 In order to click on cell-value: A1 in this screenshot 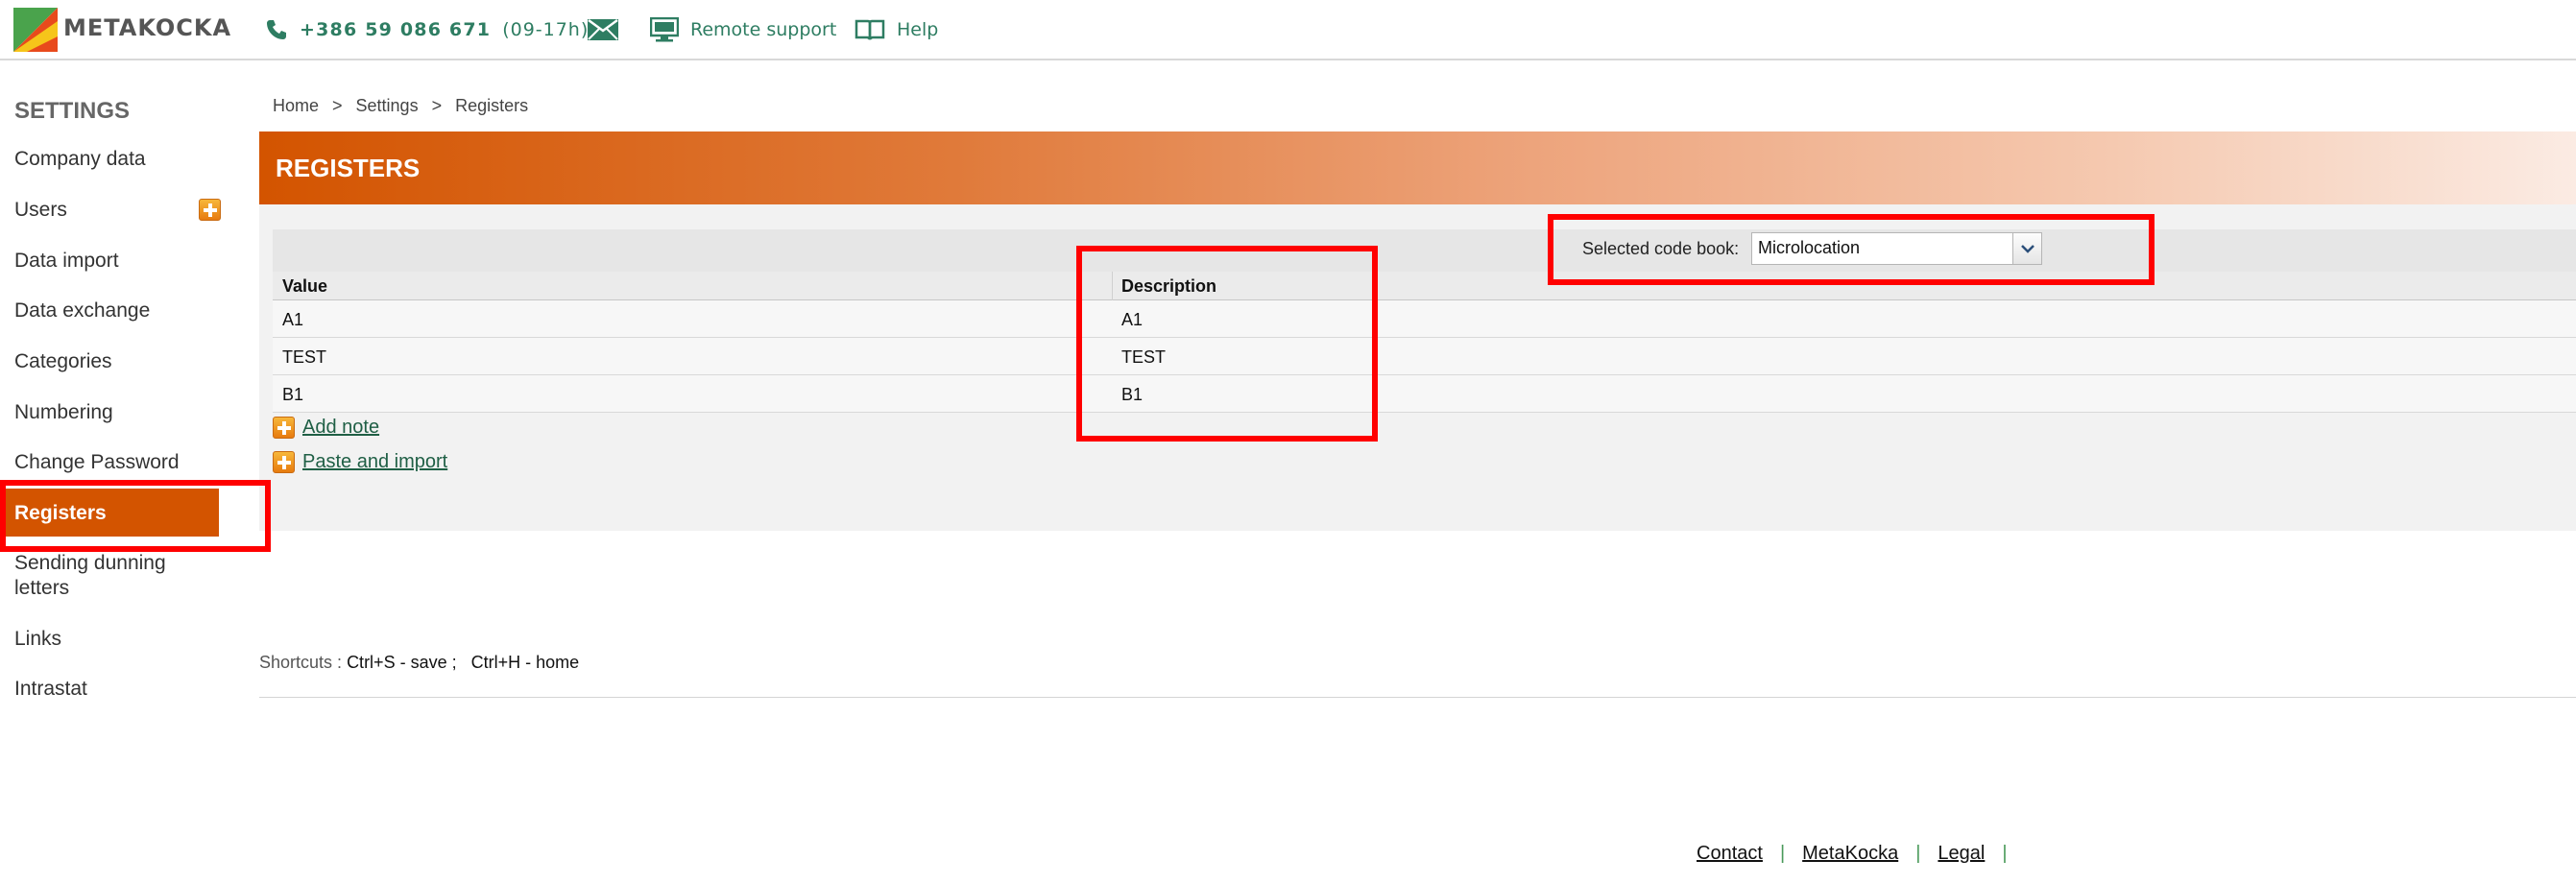, I will do `click(292, 320)`.